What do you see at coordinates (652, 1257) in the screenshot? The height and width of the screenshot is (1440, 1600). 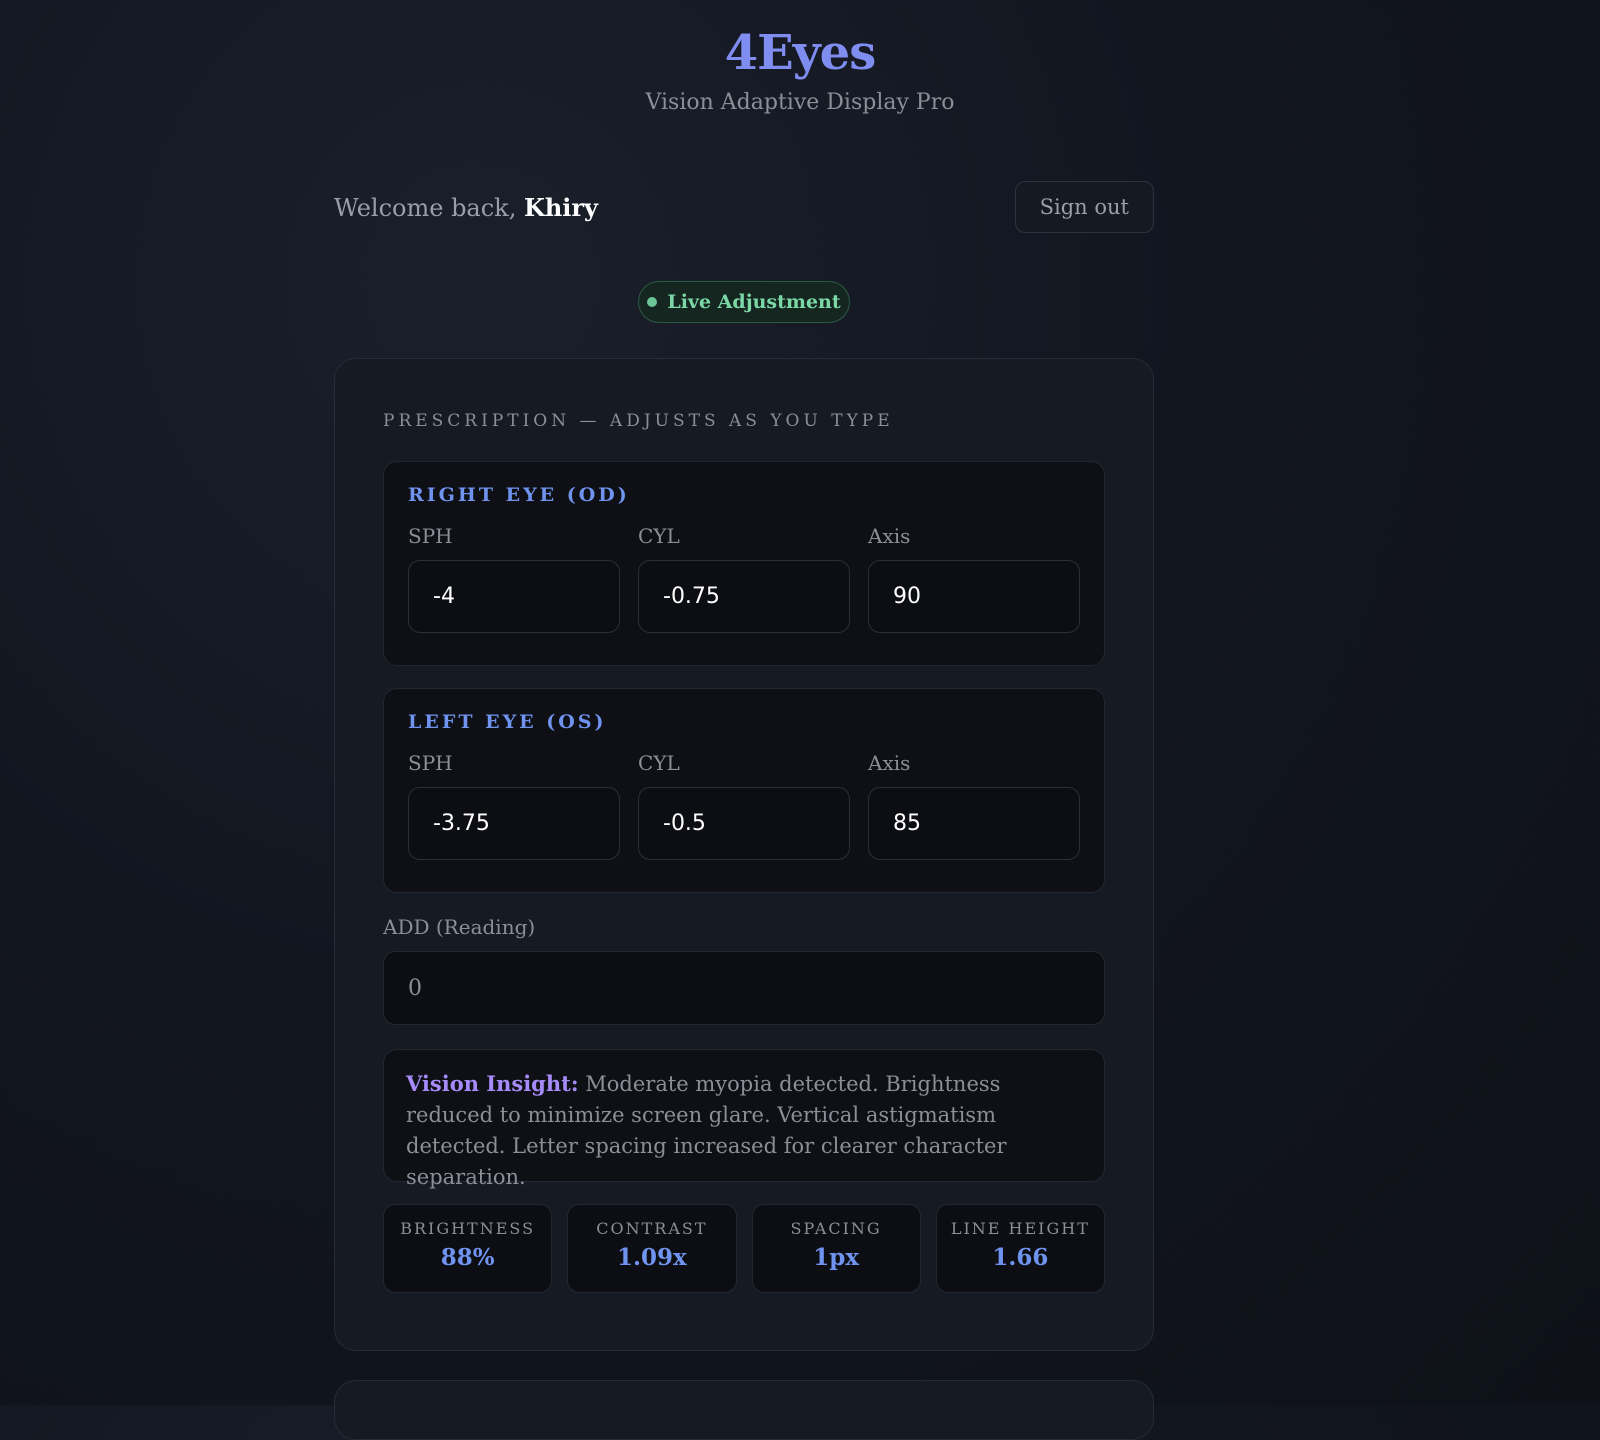 I see `stat-value: 1.09x` at bounding box center [652, 1257].